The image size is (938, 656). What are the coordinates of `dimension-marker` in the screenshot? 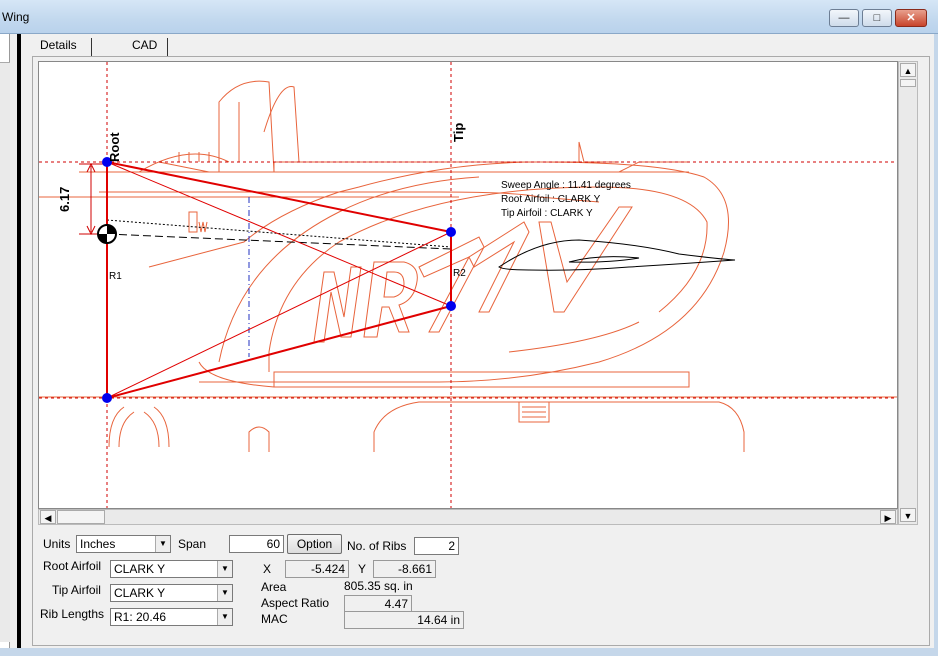 It's located at (93, 199).